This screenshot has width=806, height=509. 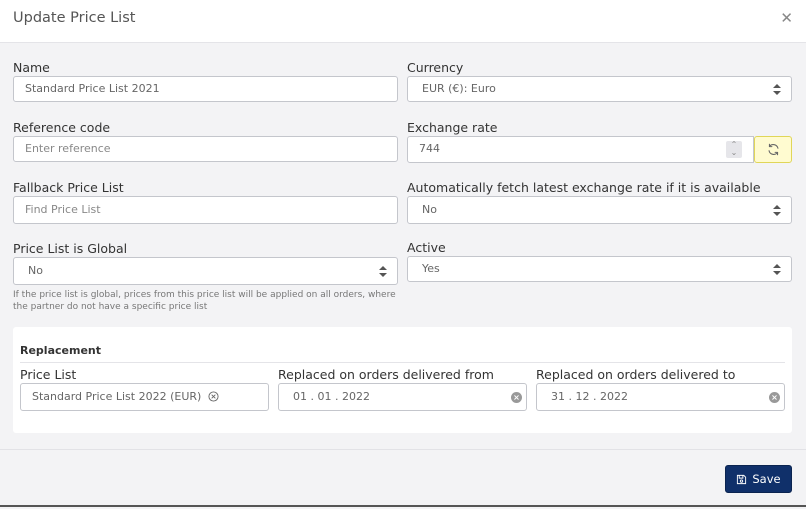 I want to click on replaced-from-value: 01 . 01 . 2022, so click(x=331, y=396).